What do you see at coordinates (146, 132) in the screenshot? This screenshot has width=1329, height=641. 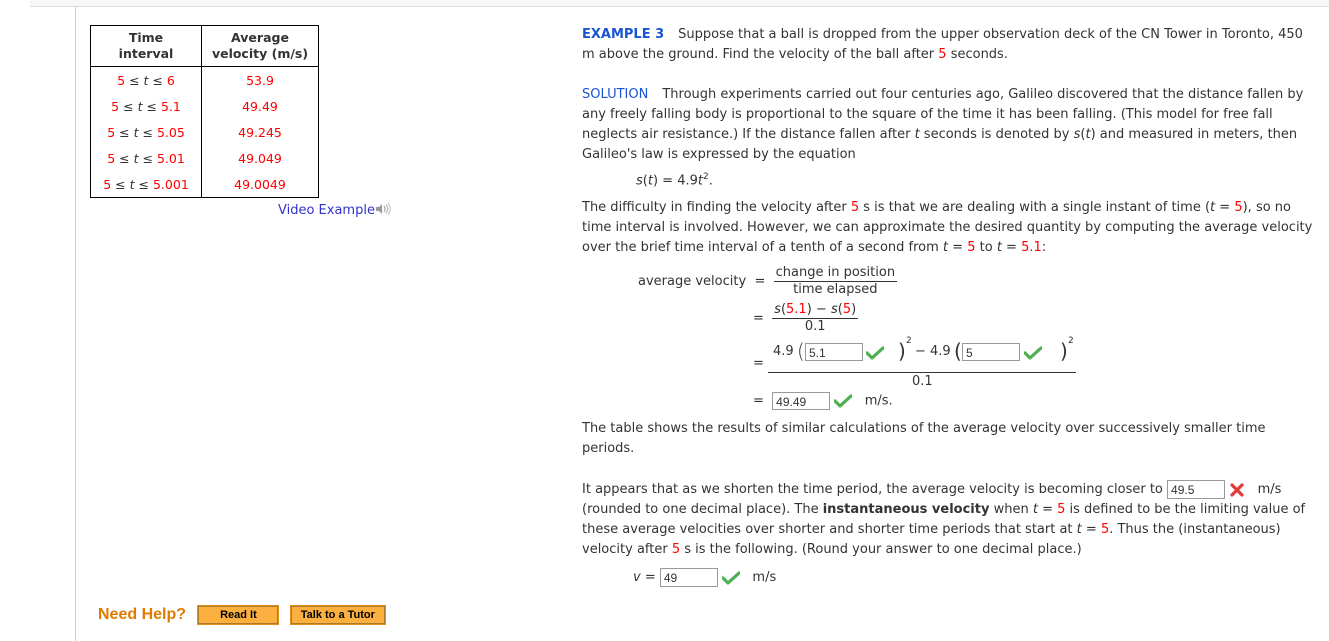 I see `time-interval-cell: 5 ≤ t ≤ 5.05` at bounding box center [146, 132].